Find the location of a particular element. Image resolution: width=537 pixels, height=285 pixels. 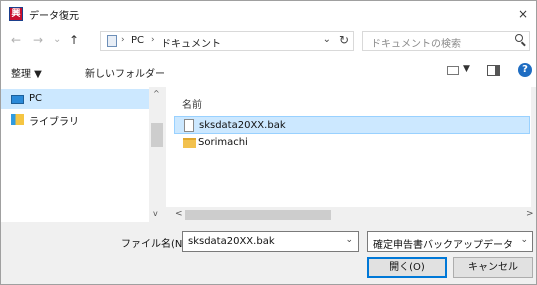

sidebar-item-pc: PC is located at coordinates (75, 99).